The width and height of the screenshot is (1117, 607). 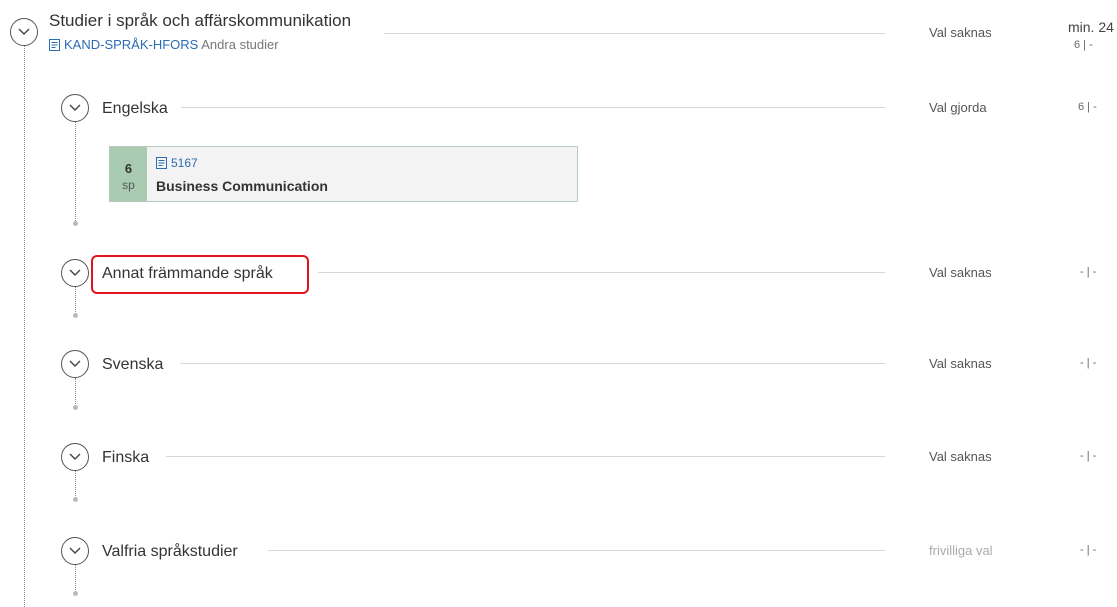 I want to click on module-status: Val saknas, so click(x=960, y=32).